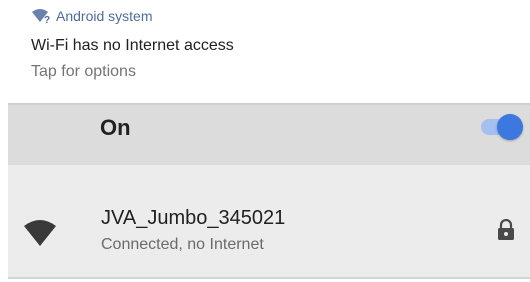 The height and width of the screenshot is (282, 530). I want to click on wifi-signal-icon, so click(40, 233).